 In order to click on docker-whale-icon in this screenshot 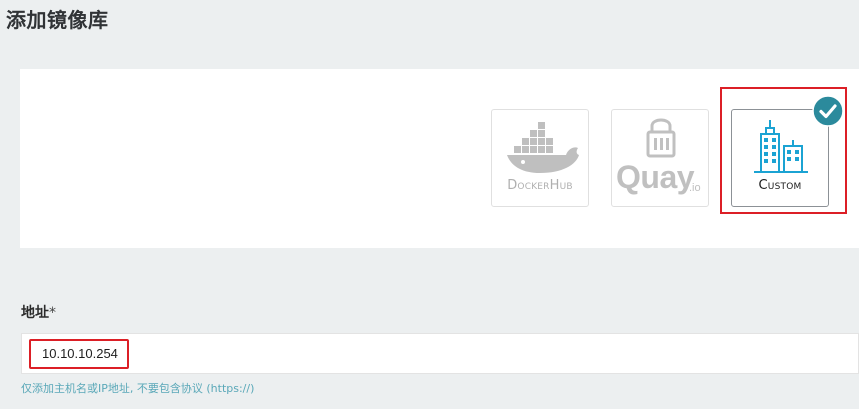, I will do `click(543, 147)`.